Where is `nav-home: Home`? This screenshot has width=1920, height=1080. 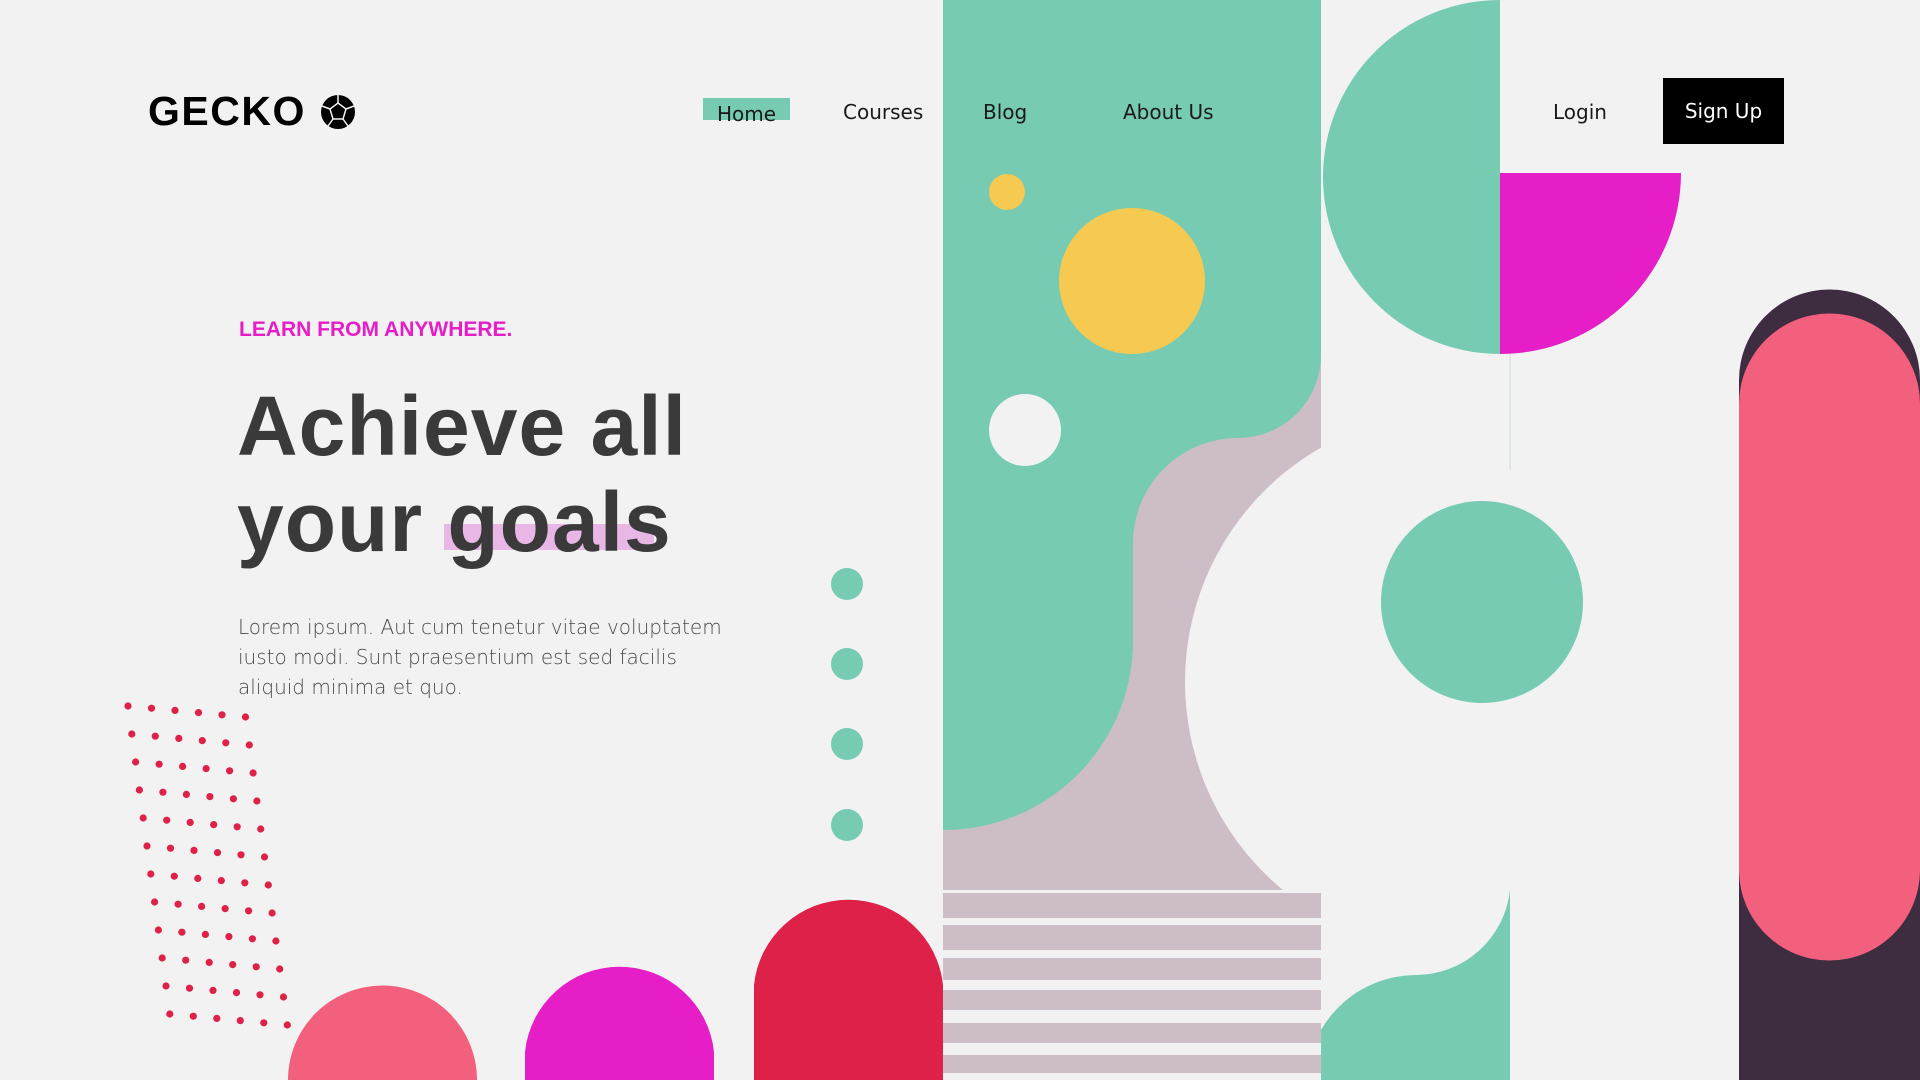 nav-home: Home is located at coordinates (746, 114).